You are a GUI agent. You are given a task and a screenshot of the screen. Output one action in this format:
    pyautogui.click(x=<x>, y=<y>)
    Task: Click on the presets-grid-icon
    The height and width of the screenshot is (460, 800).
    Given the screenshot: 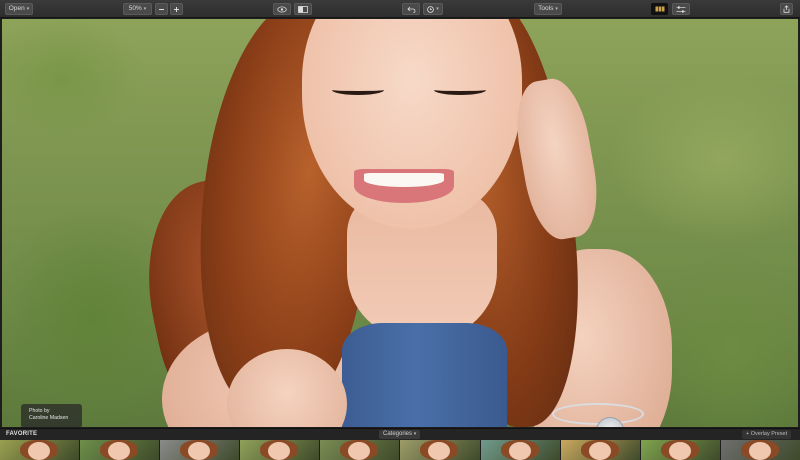 What is the action you would take?
    pyautogui.click(x=659, y=9)
    